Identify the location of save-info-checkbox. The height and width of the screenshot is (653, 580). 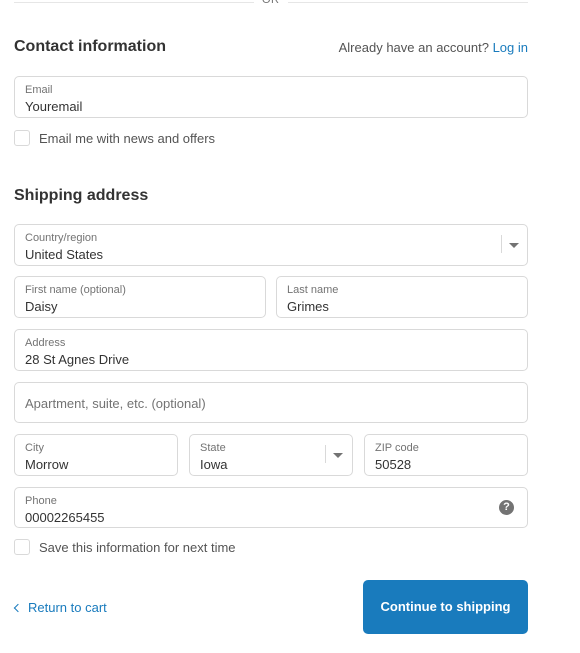
(22, 547).